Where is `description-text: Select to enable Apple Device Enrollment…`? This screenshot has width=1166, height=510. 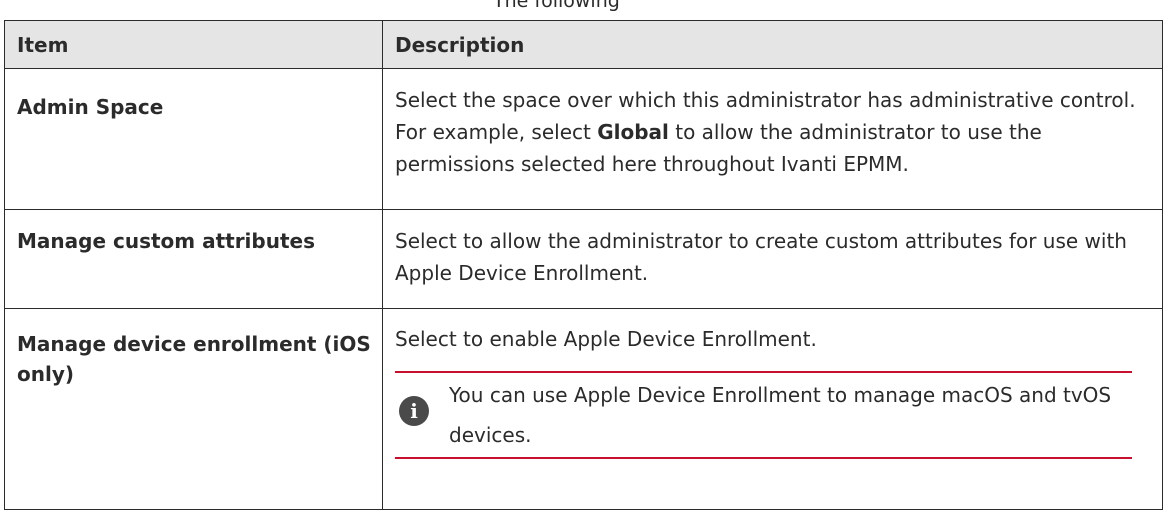
description-text: Select to enable Apple Device Enrollment… is located at coordinates (606, 339).